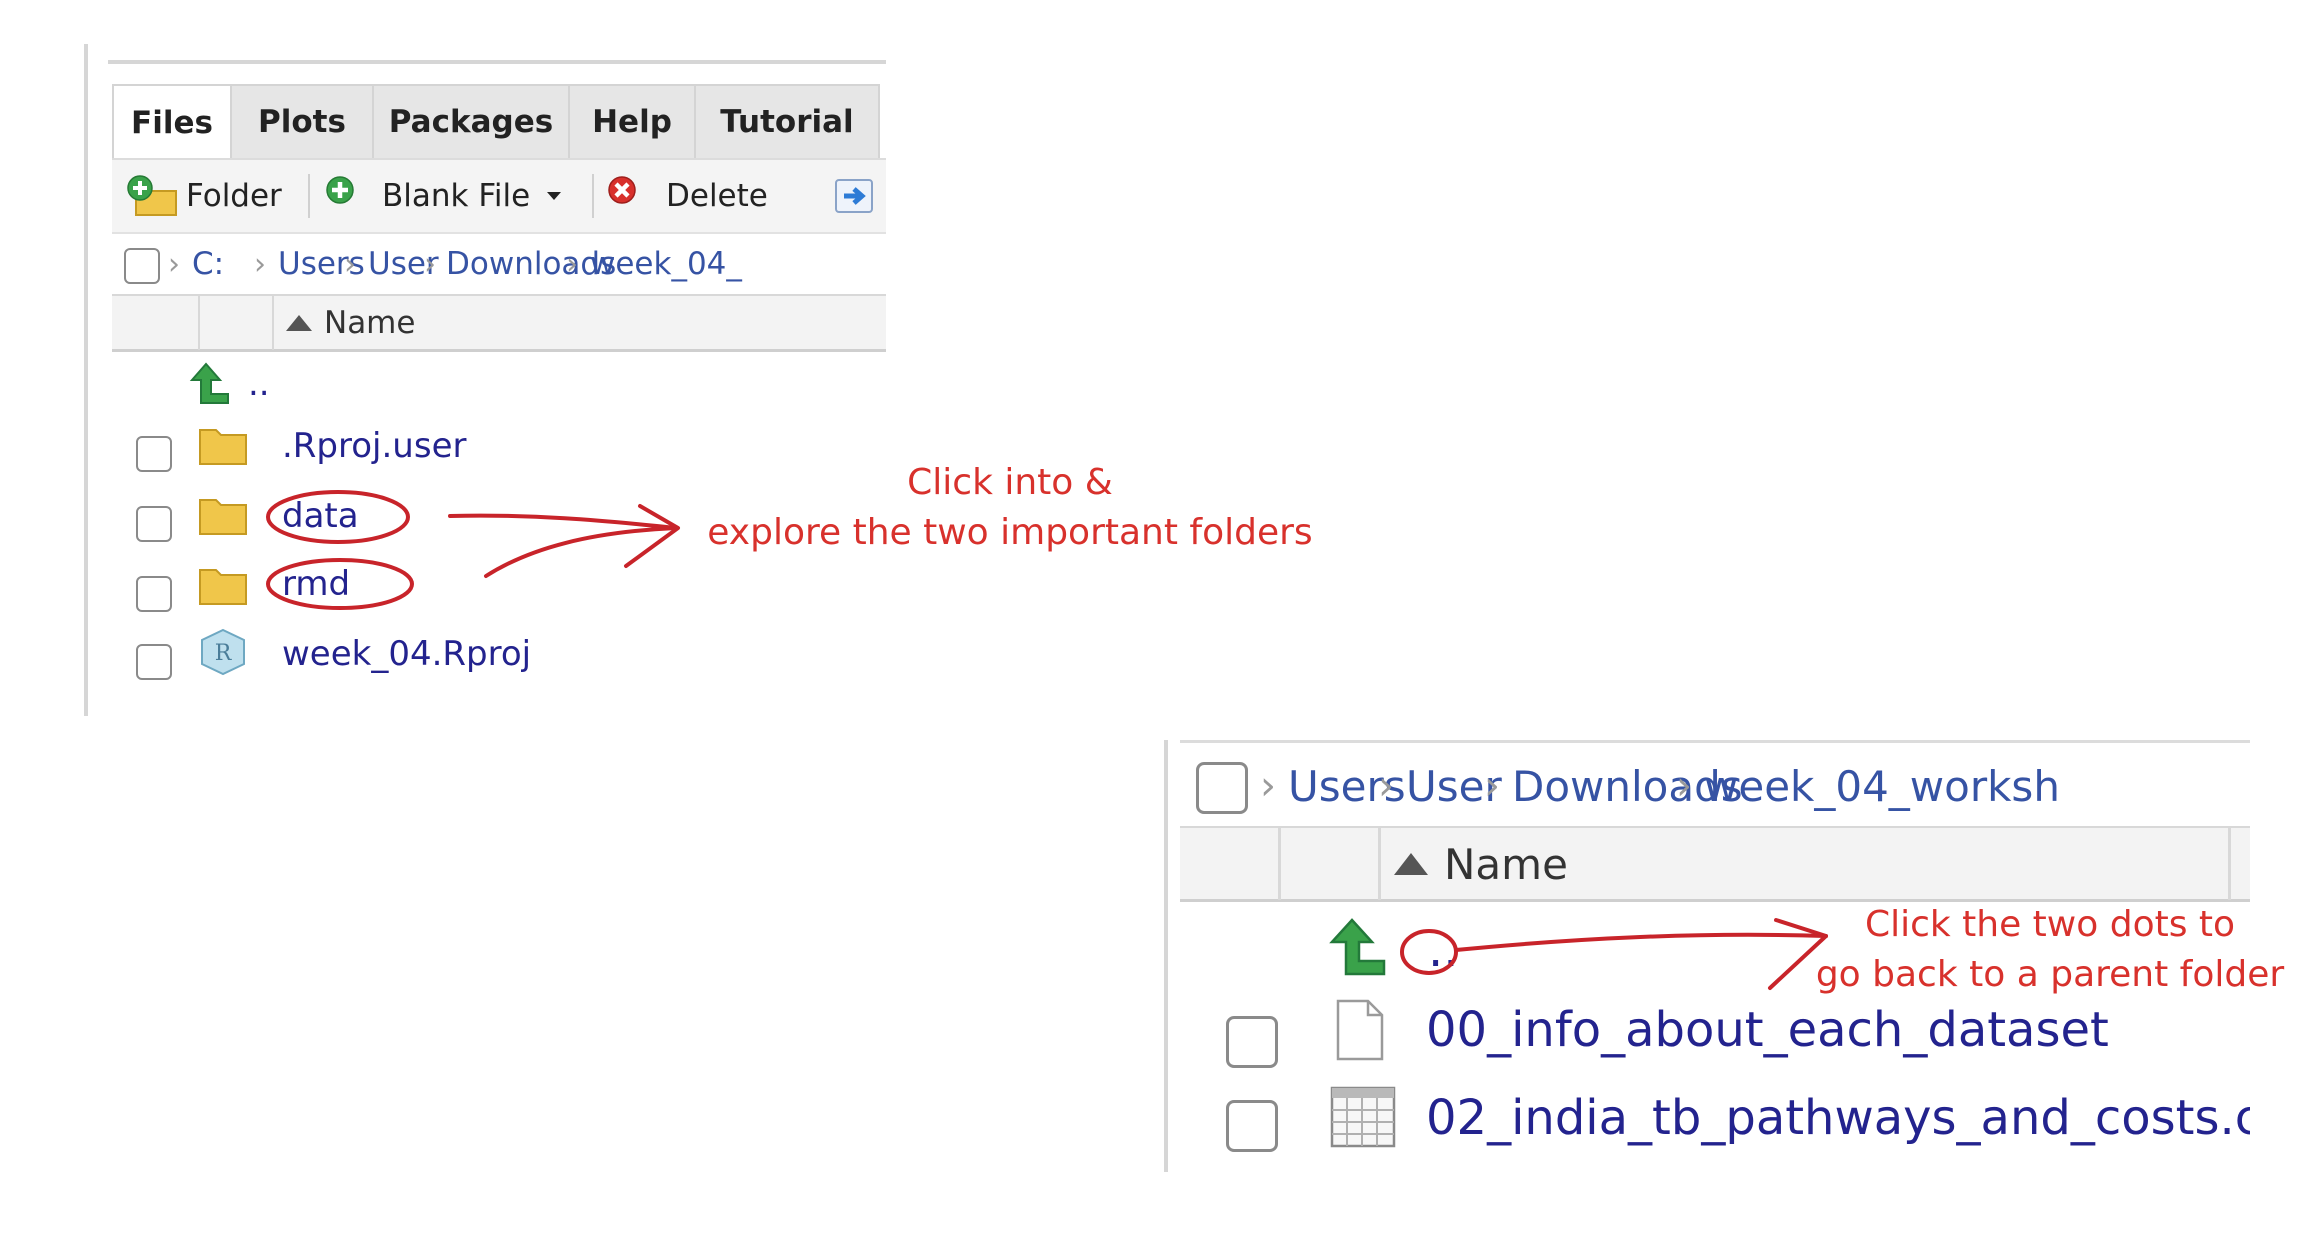  What do you see at coordinates (152, 195) in the screenshot?
I see `new-folder-icon` at bounding box center [152, 195].